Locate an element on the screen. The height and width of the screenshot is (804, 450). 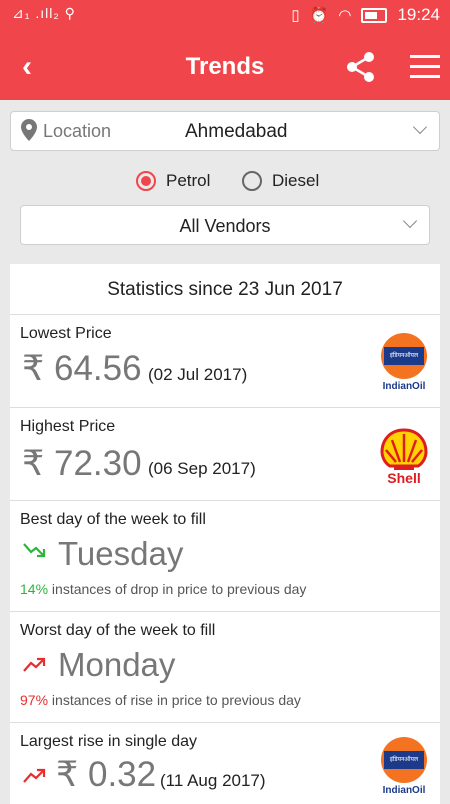
highest-price-value: ₹ 72.30 is located at coordinates (82, 463).